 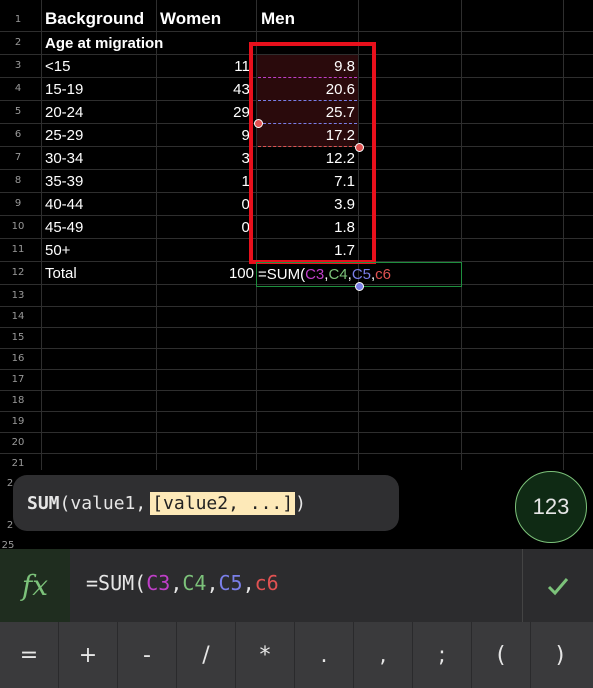 What do you see at coordinates (64, 204) in the screenshot?
I see `cell-a9: 40-44` at bounding box center [64, 204].